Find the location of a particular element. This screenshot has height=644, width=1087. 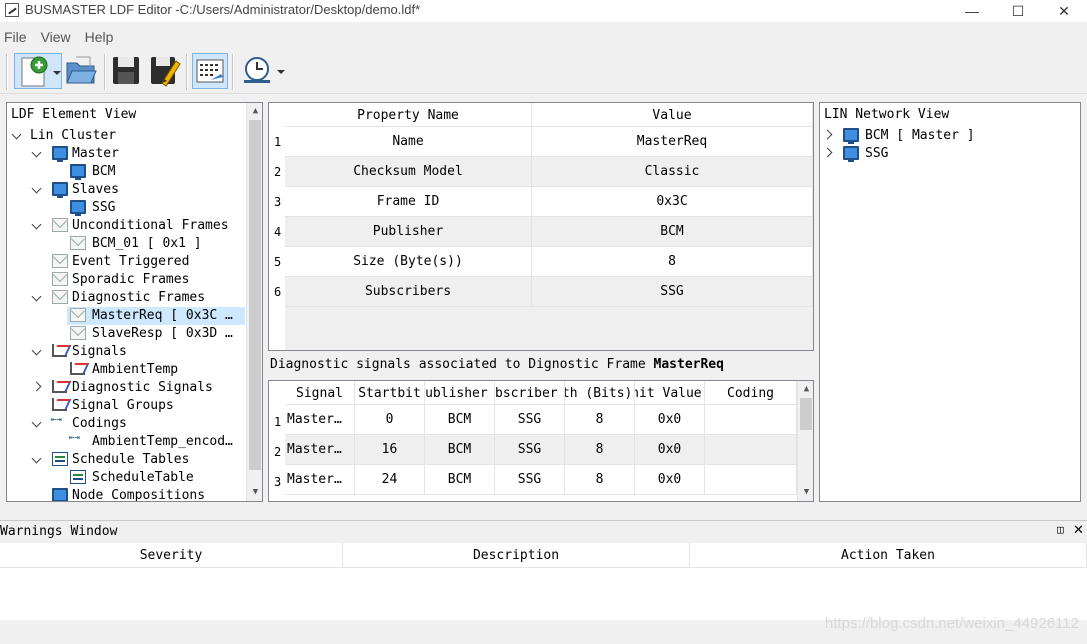

network-node-bcm: BCM [ Master ] is located at coordinates (945, 136).